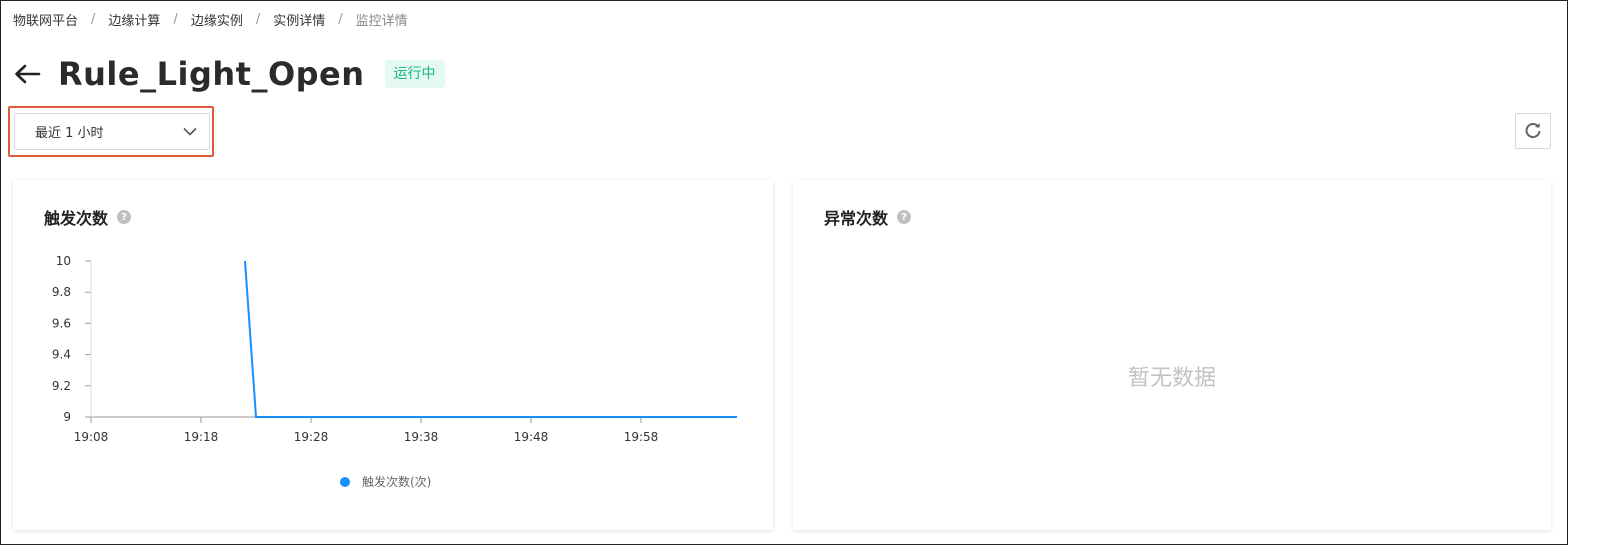  Describe the element at coordinates (134, 19) in the screenshot. I see `breadcrumb-item-edge-computing: 边缘计算` at that location.